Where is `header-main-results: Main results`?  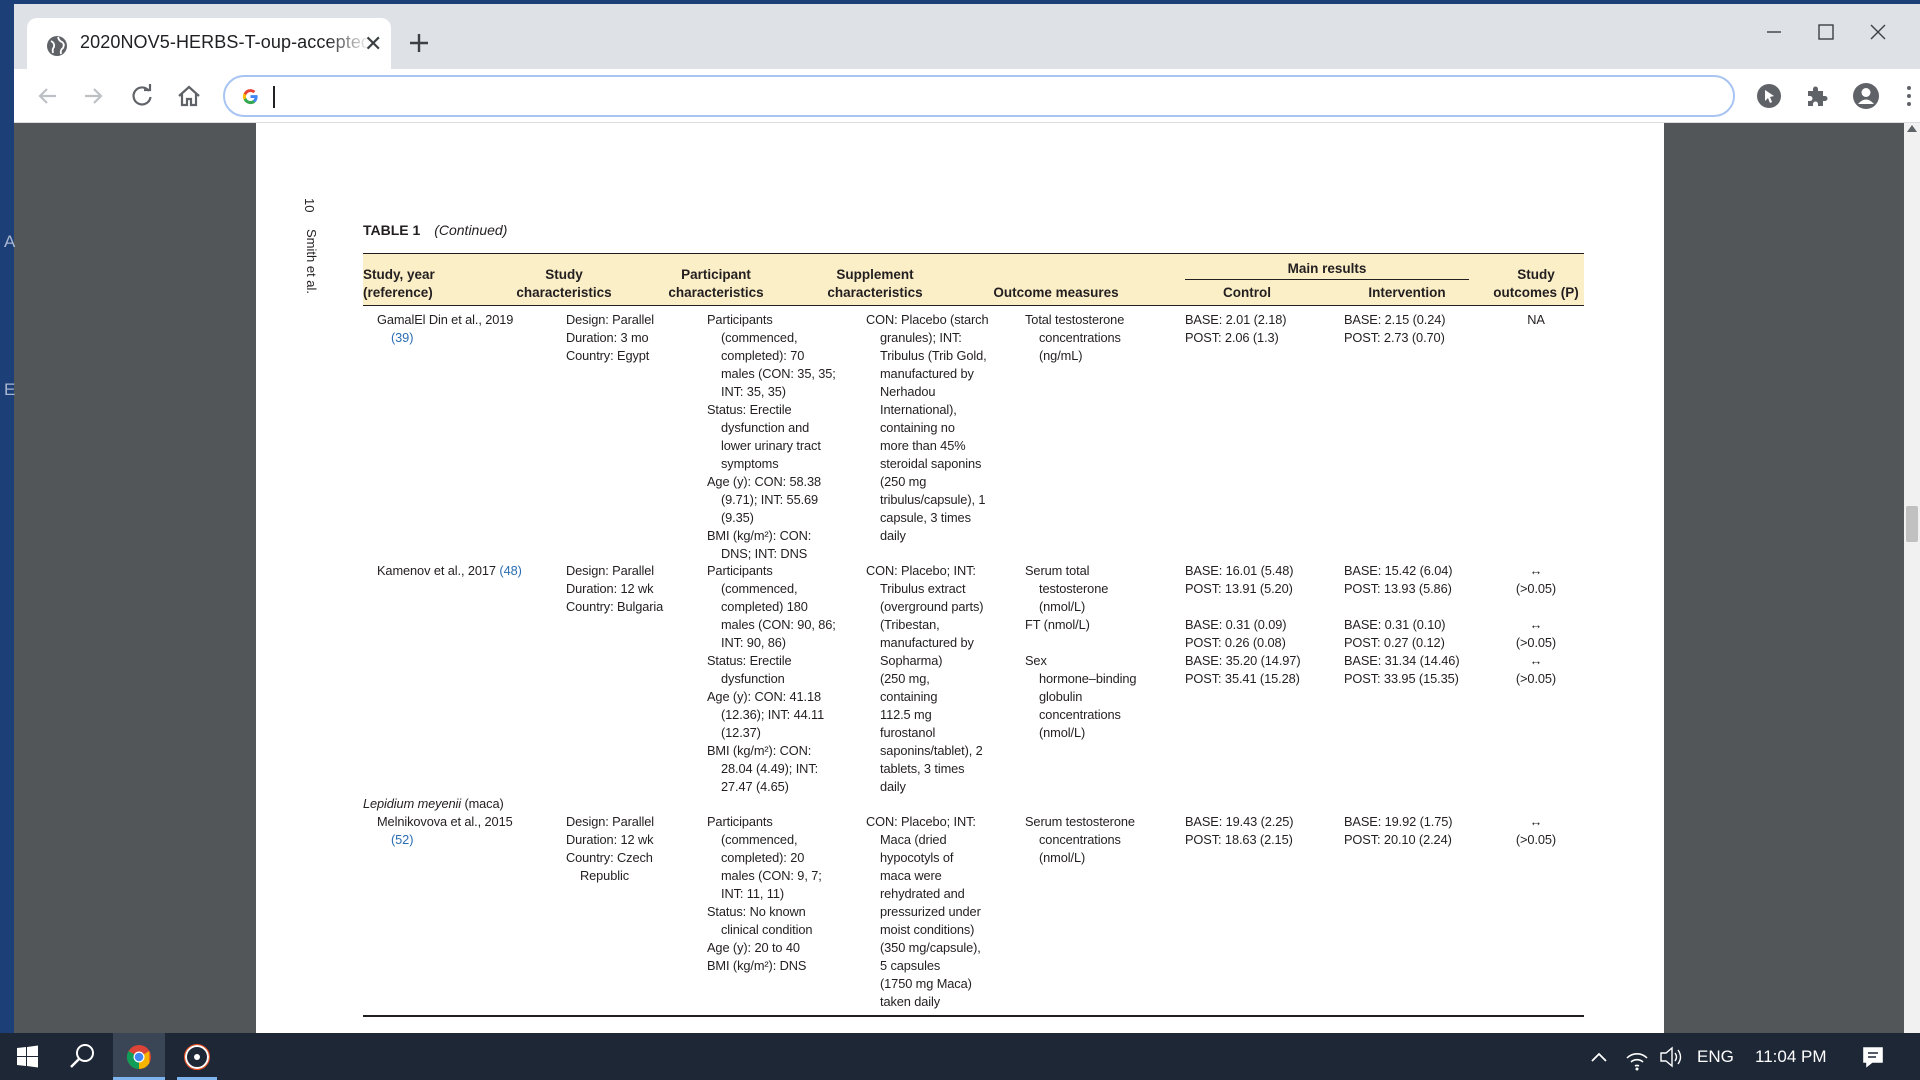
header-main-results: Main results is located at coordinates (1327, 268).